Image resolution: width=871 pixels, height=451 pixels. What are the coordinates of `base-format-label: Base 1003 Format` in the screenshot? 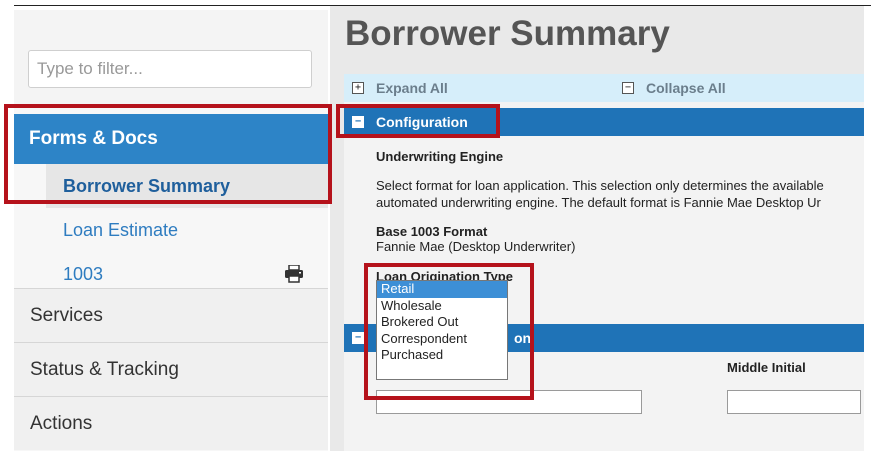 It's located at (432, 231).